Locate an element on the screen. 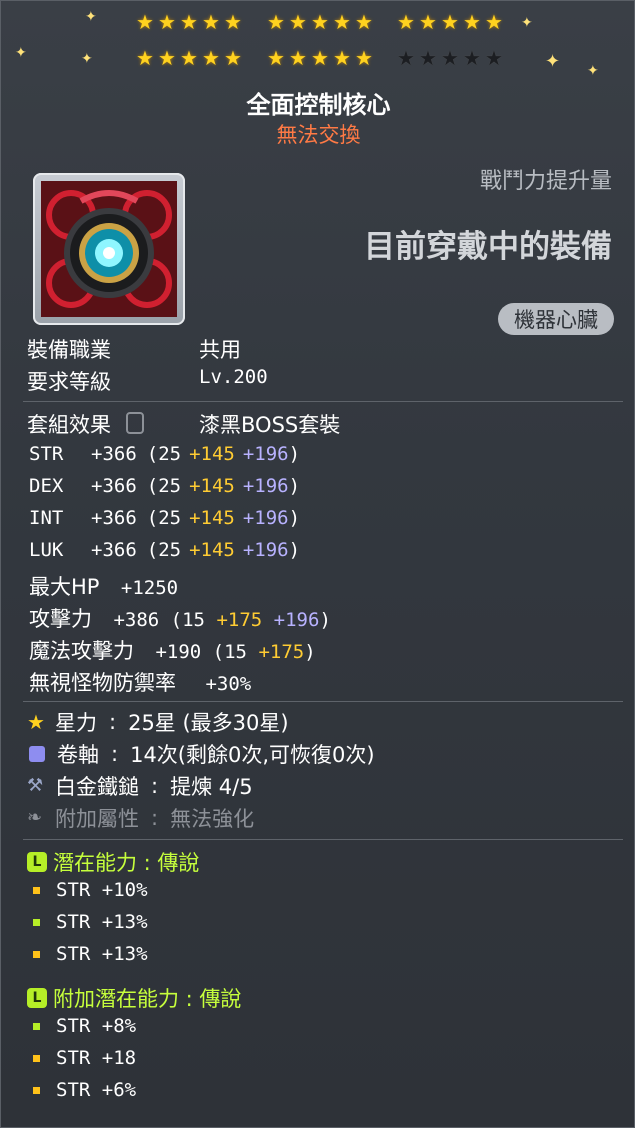  level-row: 要求等級 is located at coordinates (69, 381).